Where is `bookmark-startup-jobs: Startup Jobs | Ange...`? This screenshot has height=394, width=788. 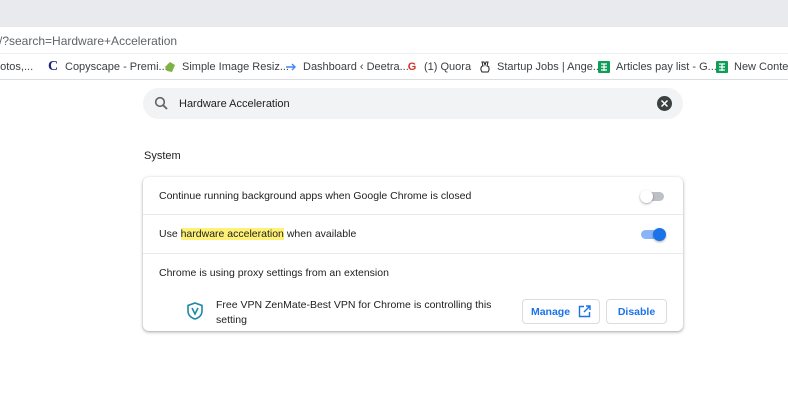
bookmark-startup-jobs: Startup Jobs | Ange... is located at coordinates (540, 66).